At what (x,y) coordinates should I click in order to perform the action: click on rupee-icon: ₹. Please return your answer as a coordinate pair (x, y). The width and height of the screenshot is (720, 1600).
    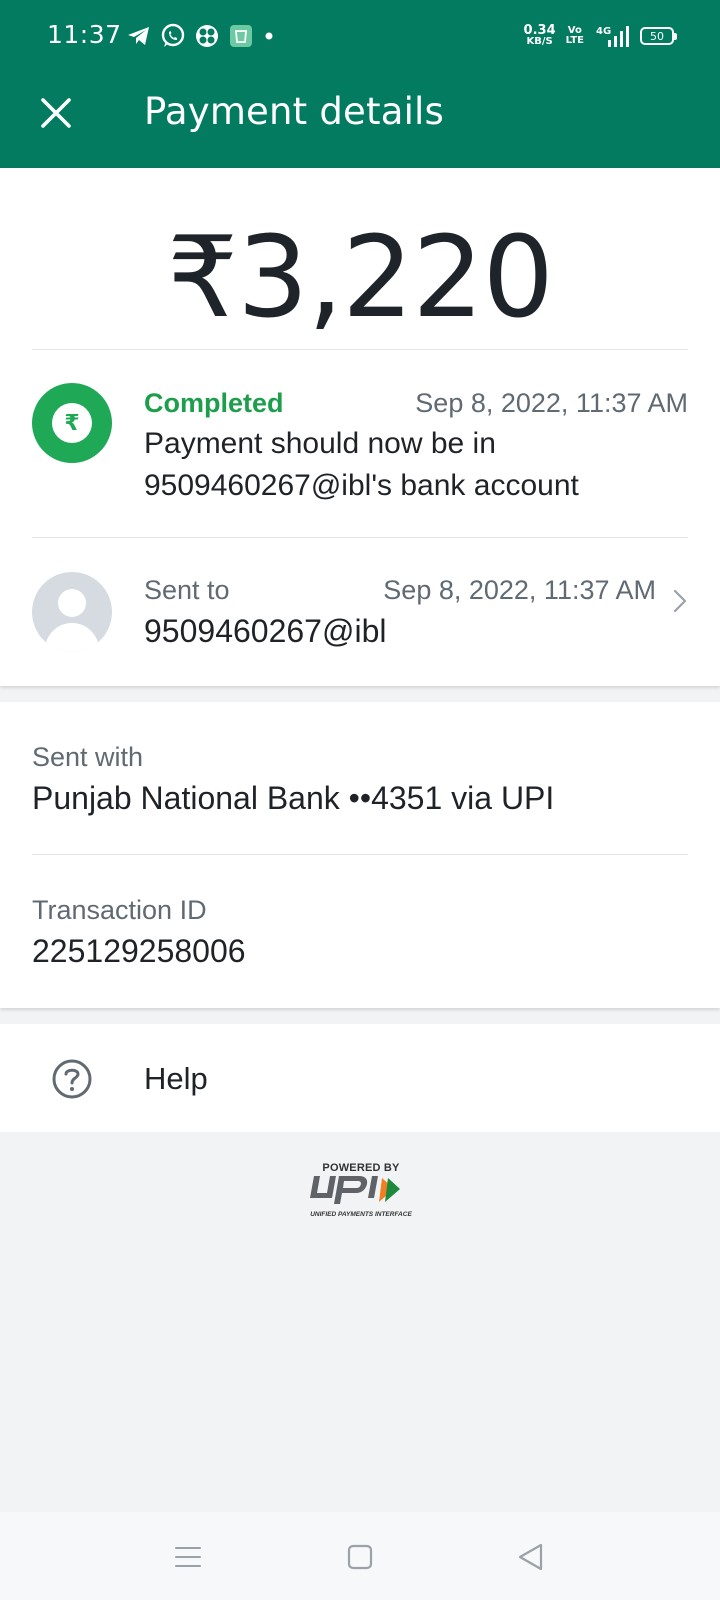
    Looking at the image, I should click on (72, 423).